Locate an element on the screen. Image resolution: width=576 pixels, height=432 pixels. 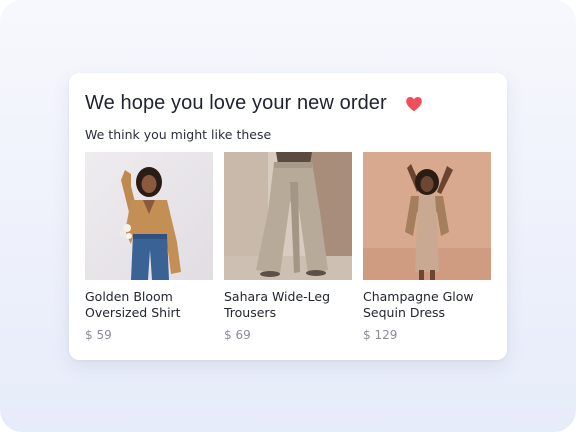
product-card: Champagne Glow Sequin Dress $ 129 is located at coordinates (427, 247).